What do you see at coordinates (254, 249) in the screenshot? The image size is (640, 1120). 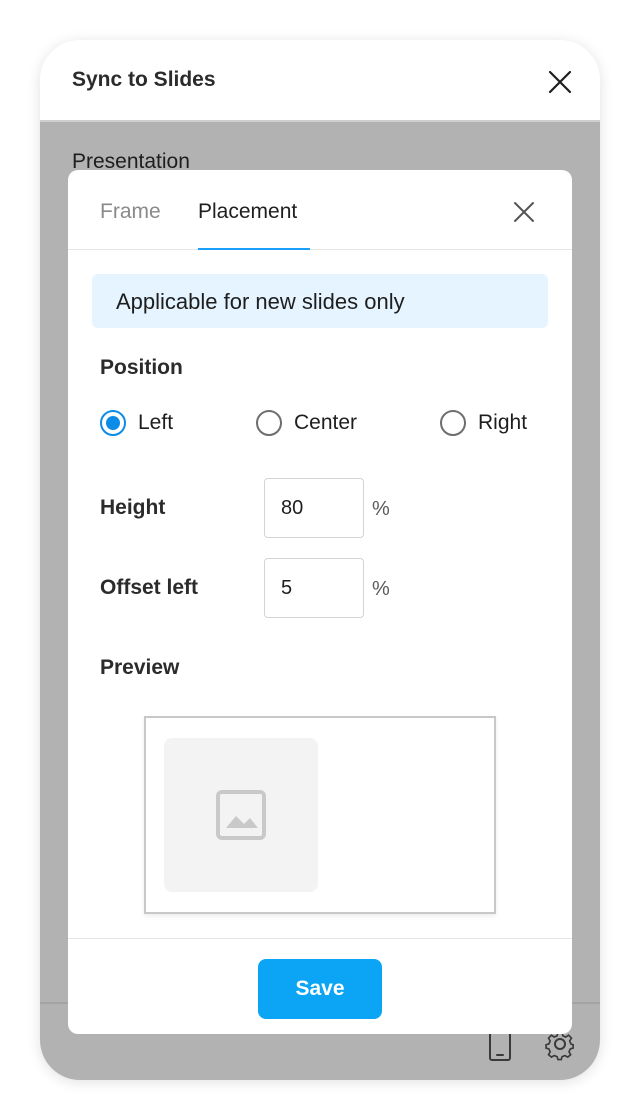 I see `active-tab-indicator` at bounding box center [254, 249].